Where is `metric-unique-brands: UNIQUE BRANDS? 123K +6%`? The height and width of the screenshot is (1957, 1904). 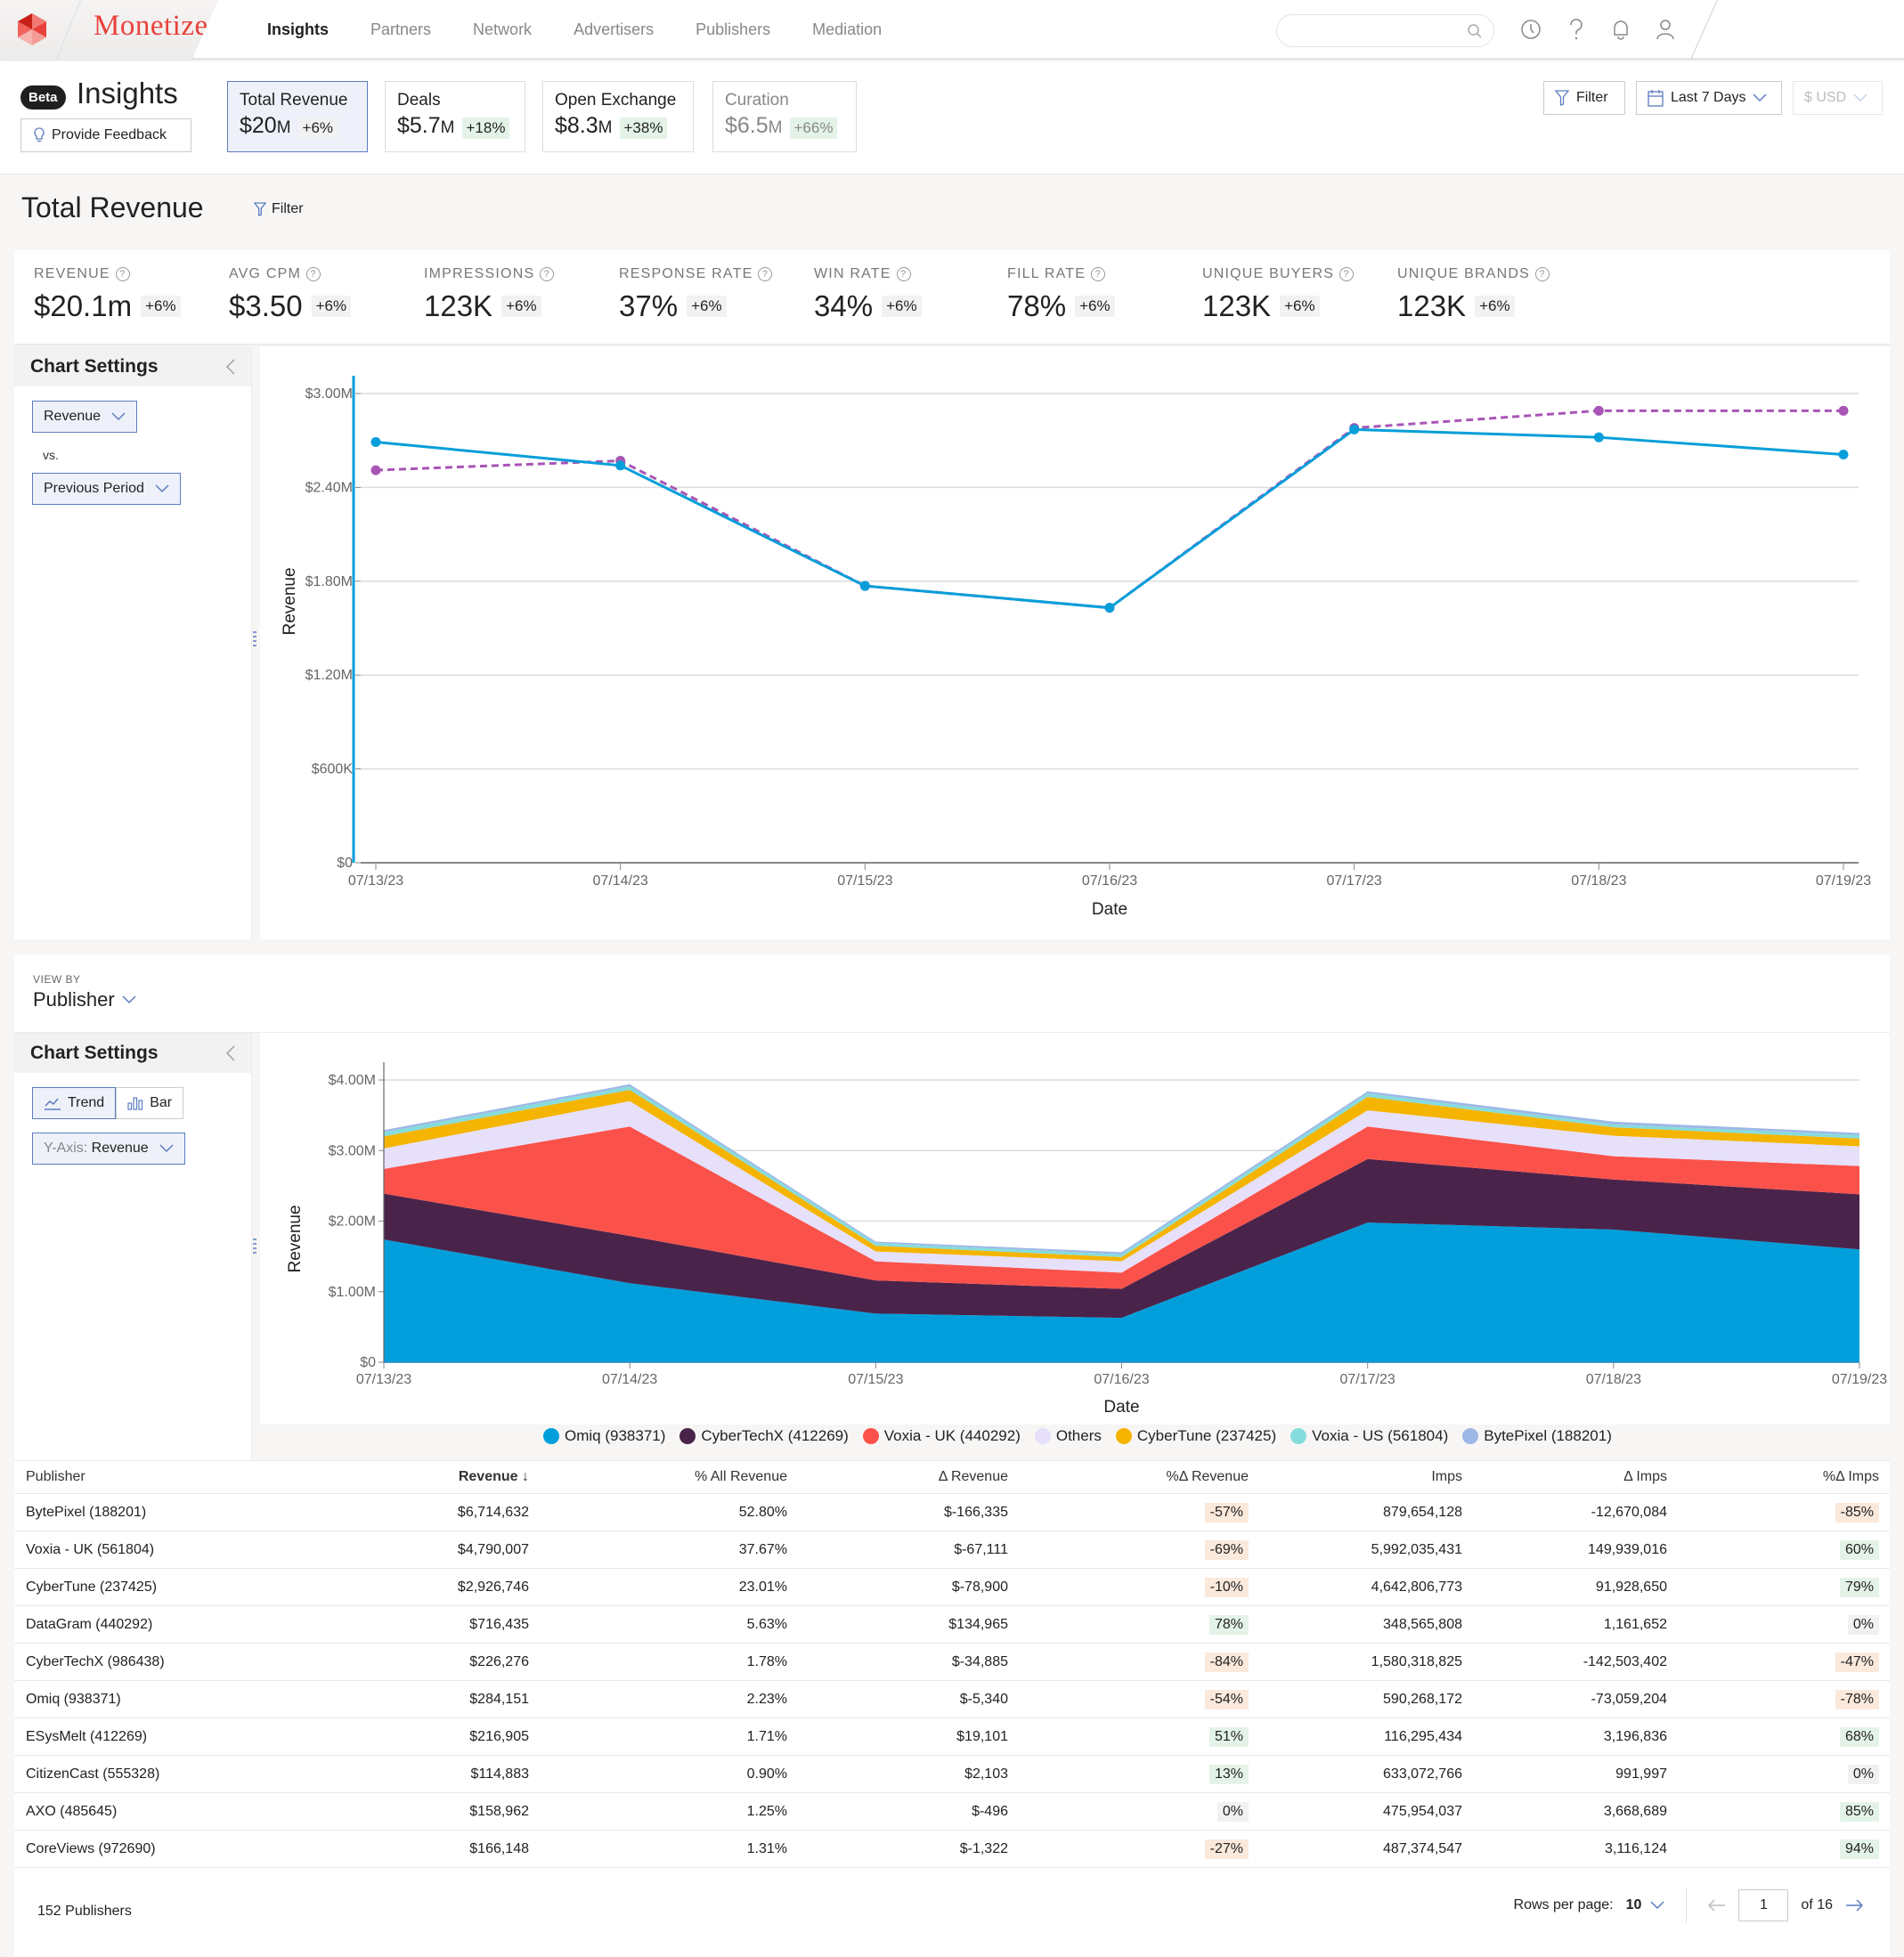
metric-unique-brands: UNIQUE BRANDS? 123K +6% is located at coordinates (1473, 294).